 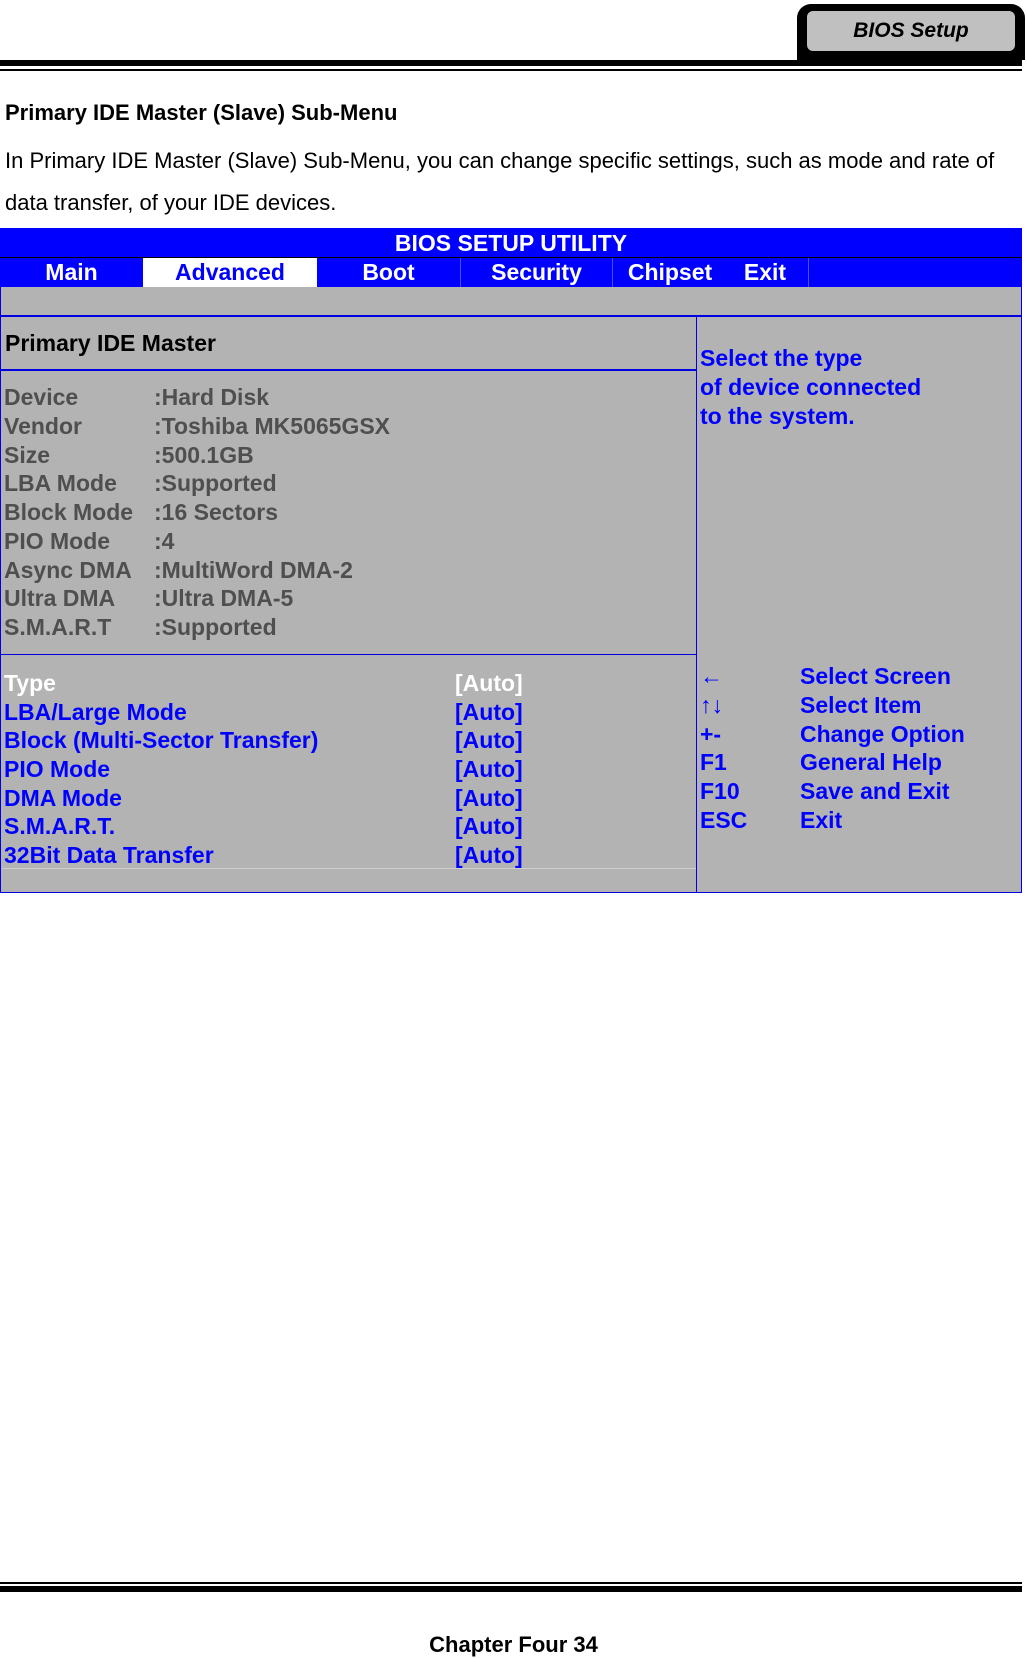 I want to click on key-description: Select Screen, so click(x=875, y=676).